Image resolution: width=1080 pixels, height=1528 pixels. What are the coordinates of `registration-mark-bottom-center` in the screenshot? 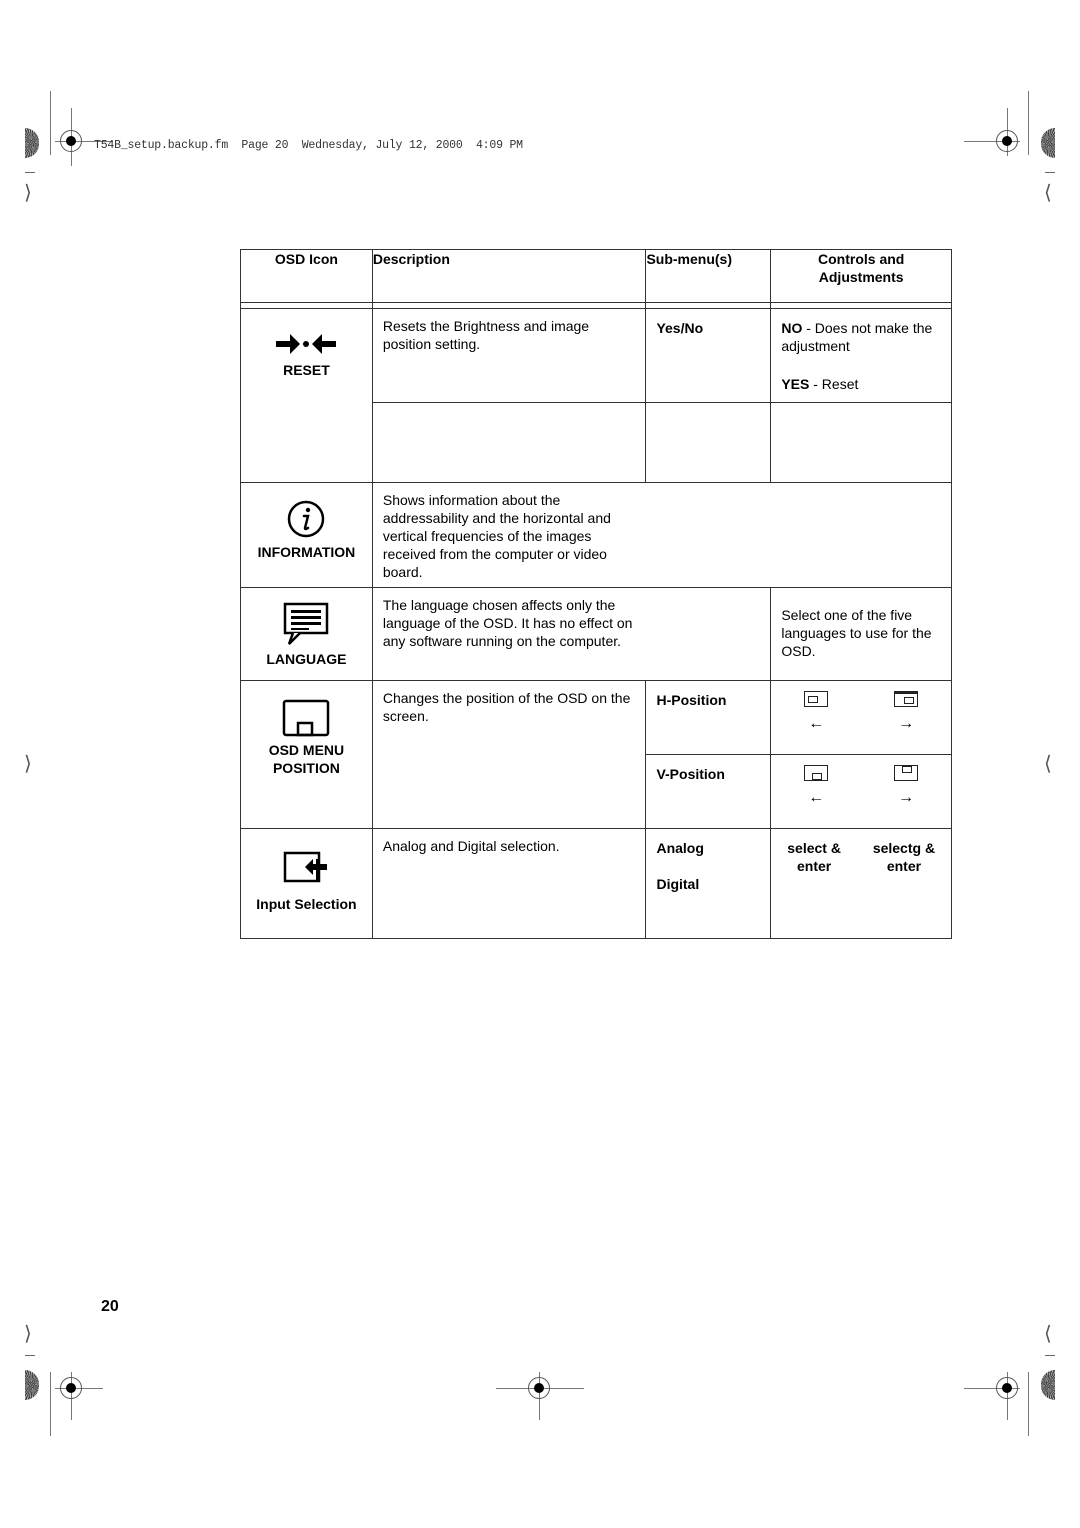 It's located at (539, 1388).